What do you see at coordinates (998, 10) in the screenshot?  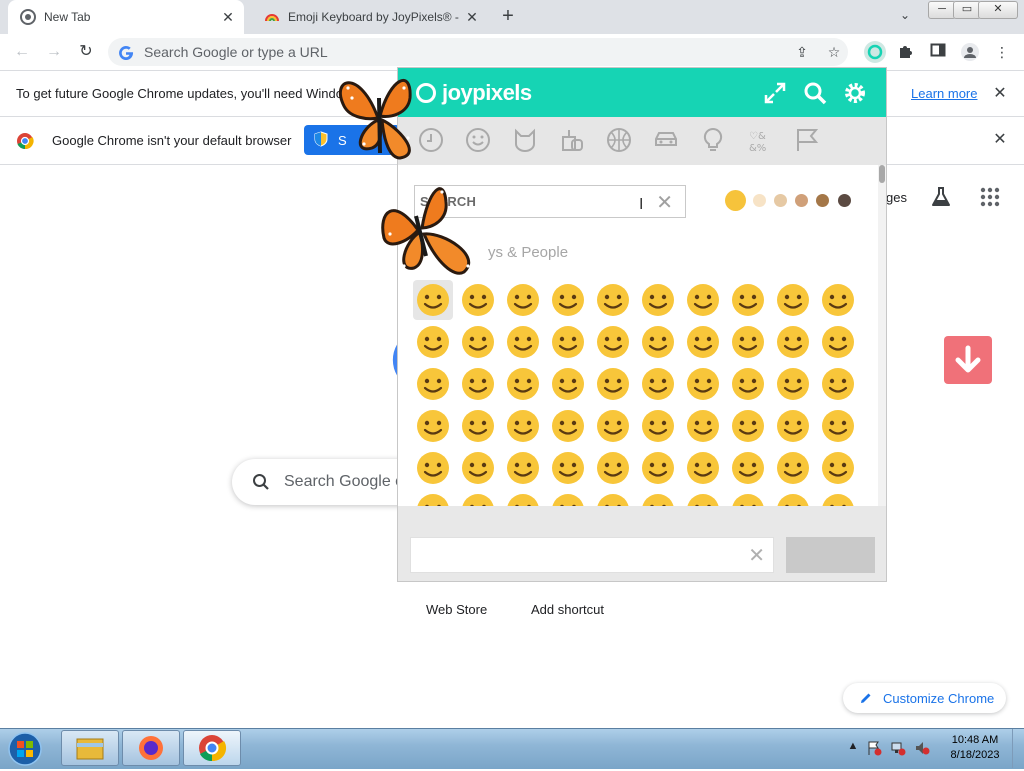 I see `close-window-button: ✕` at bounding box center [998, 10].